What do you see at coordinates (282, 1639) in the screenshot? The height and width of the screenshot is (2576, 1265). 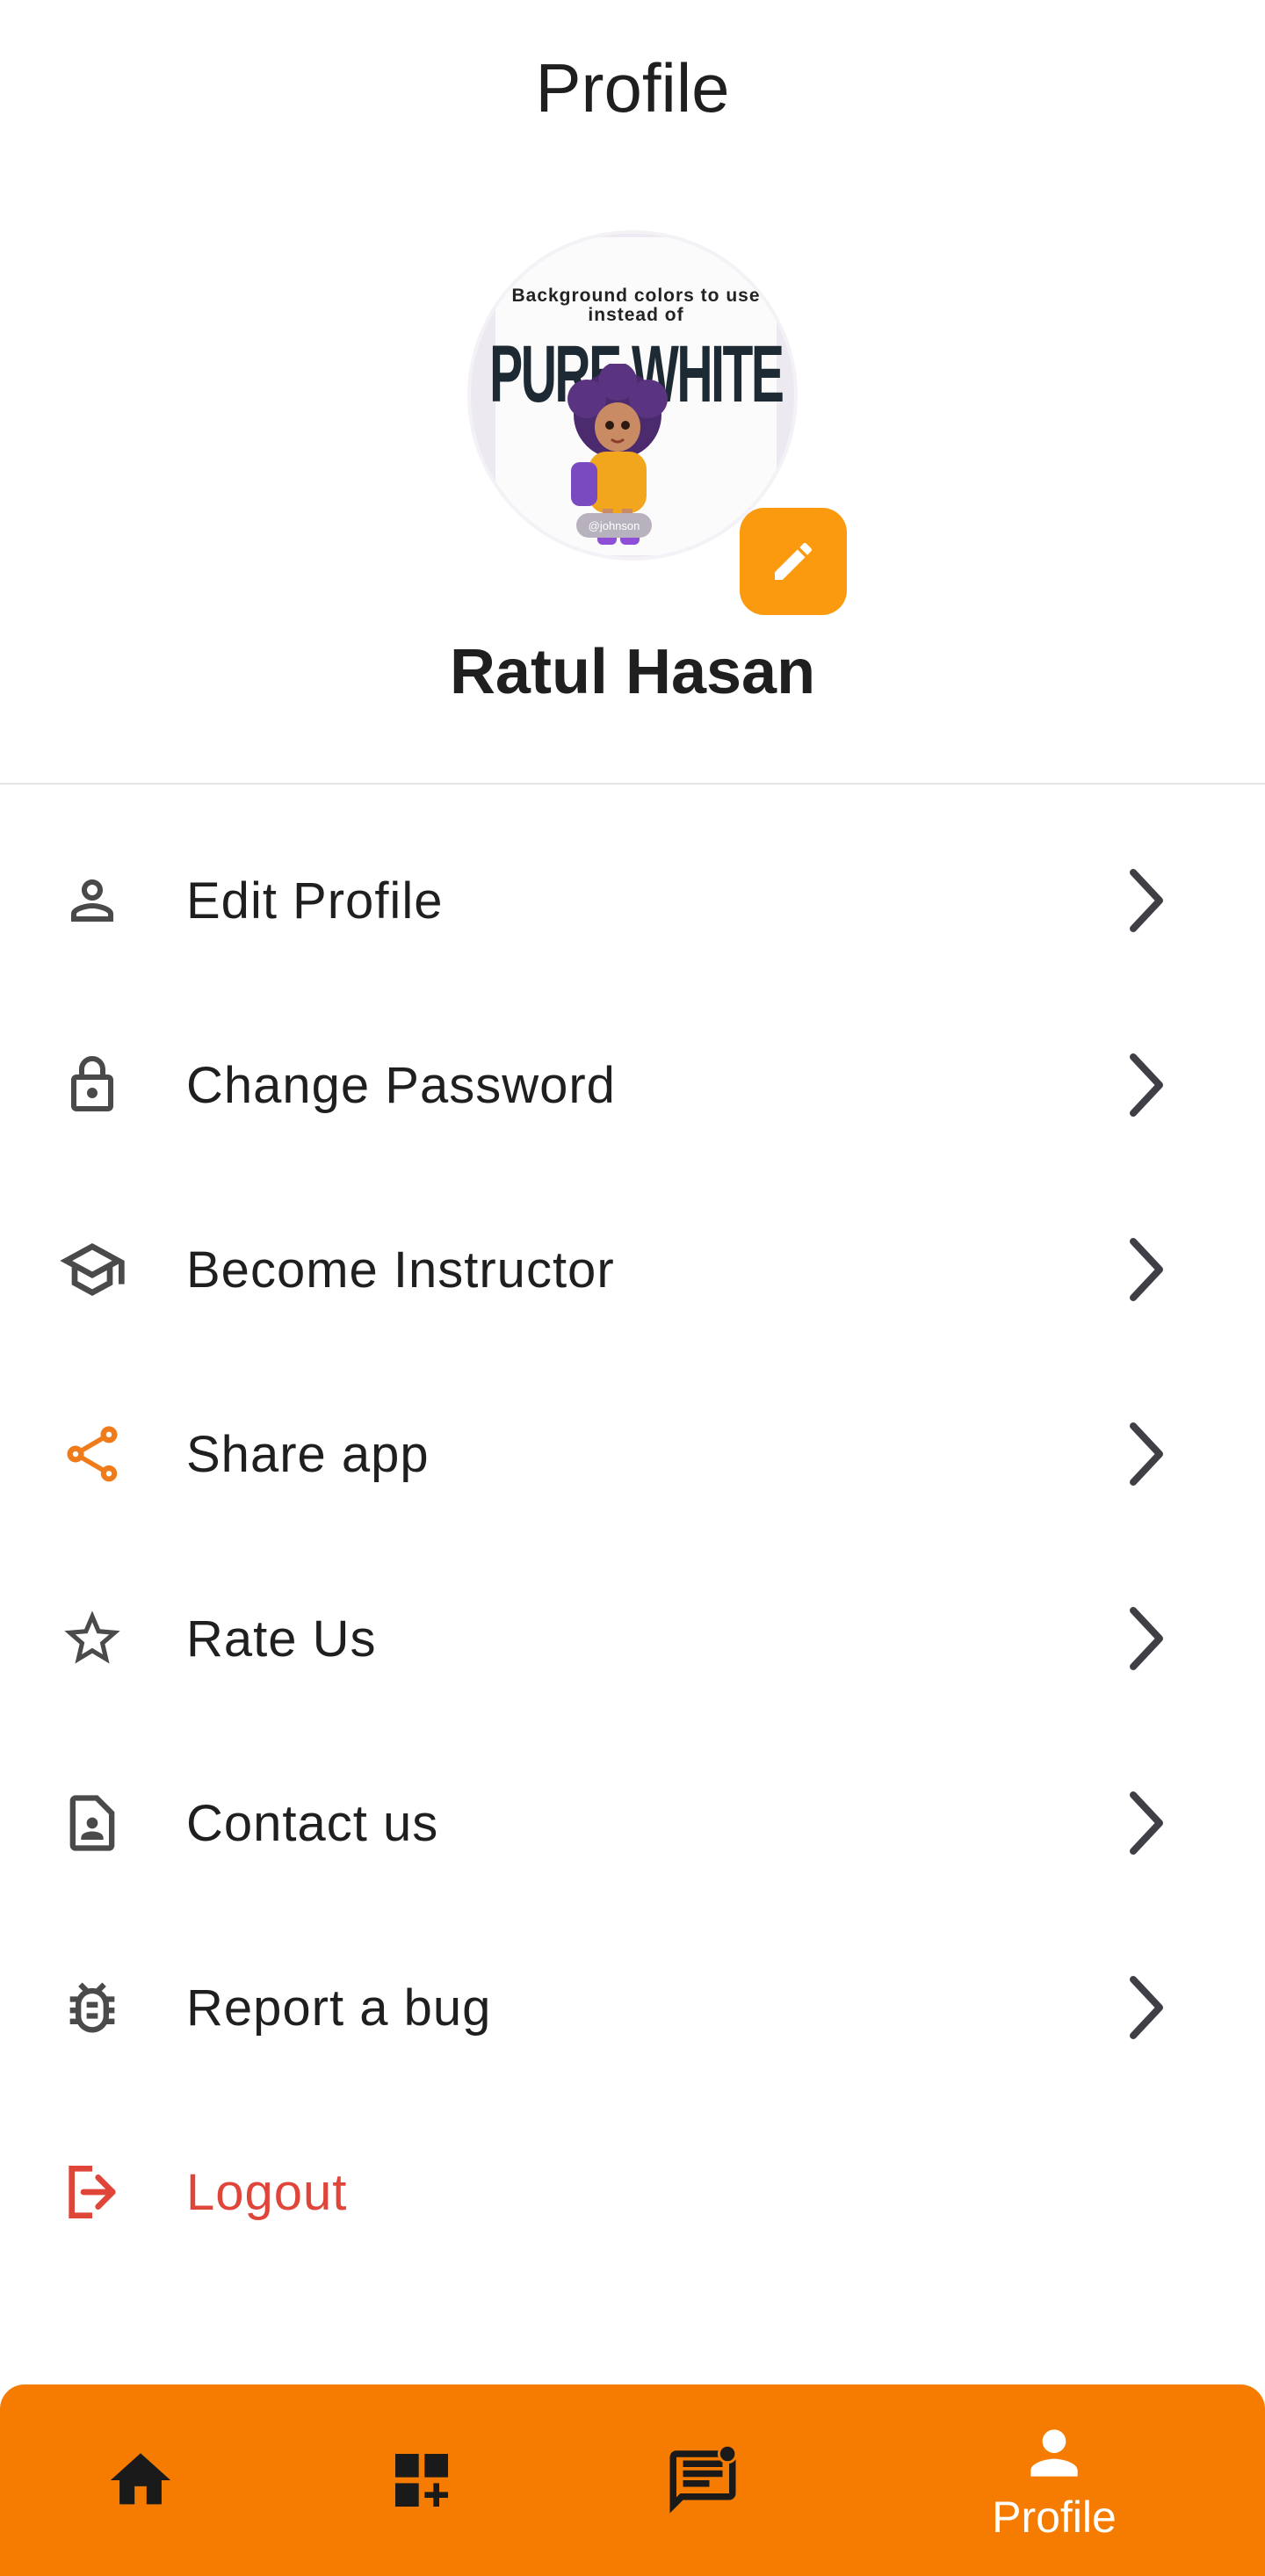 I see `menu-item-label: Rate Us` at bounding box center [282, 1639].